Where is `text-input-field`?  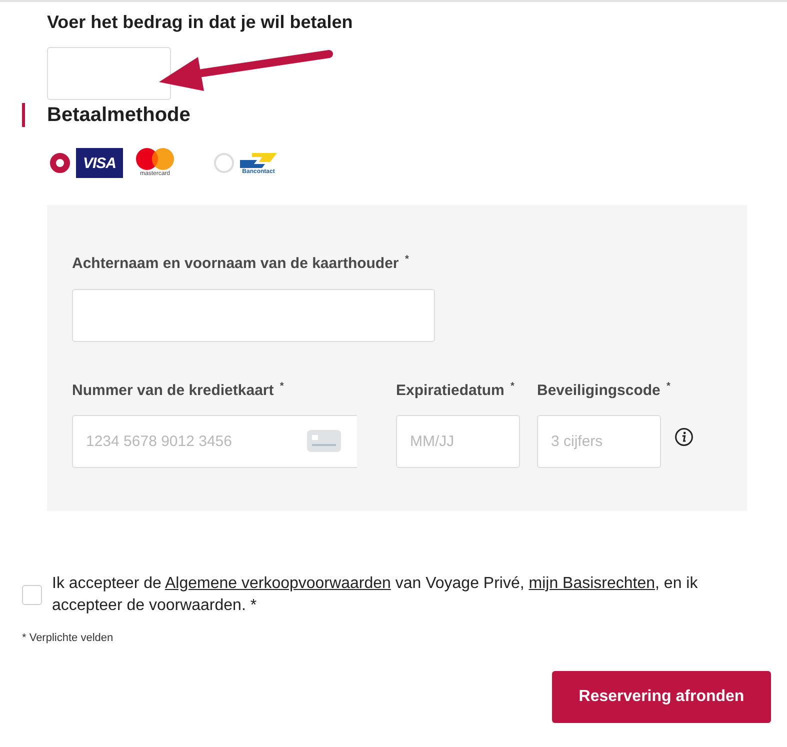
text-input-field is located at coordinates (253, 315).